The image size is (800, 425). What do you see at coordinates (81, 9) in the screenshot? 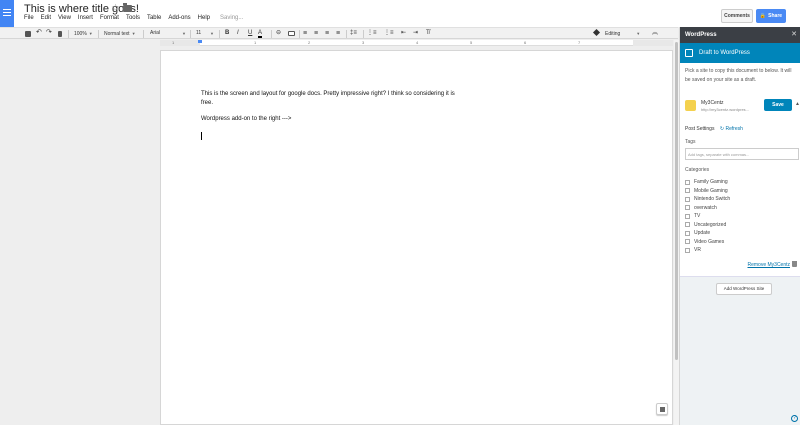
I see `document-title: This is where title goes!` at bounding box center [81, 9].